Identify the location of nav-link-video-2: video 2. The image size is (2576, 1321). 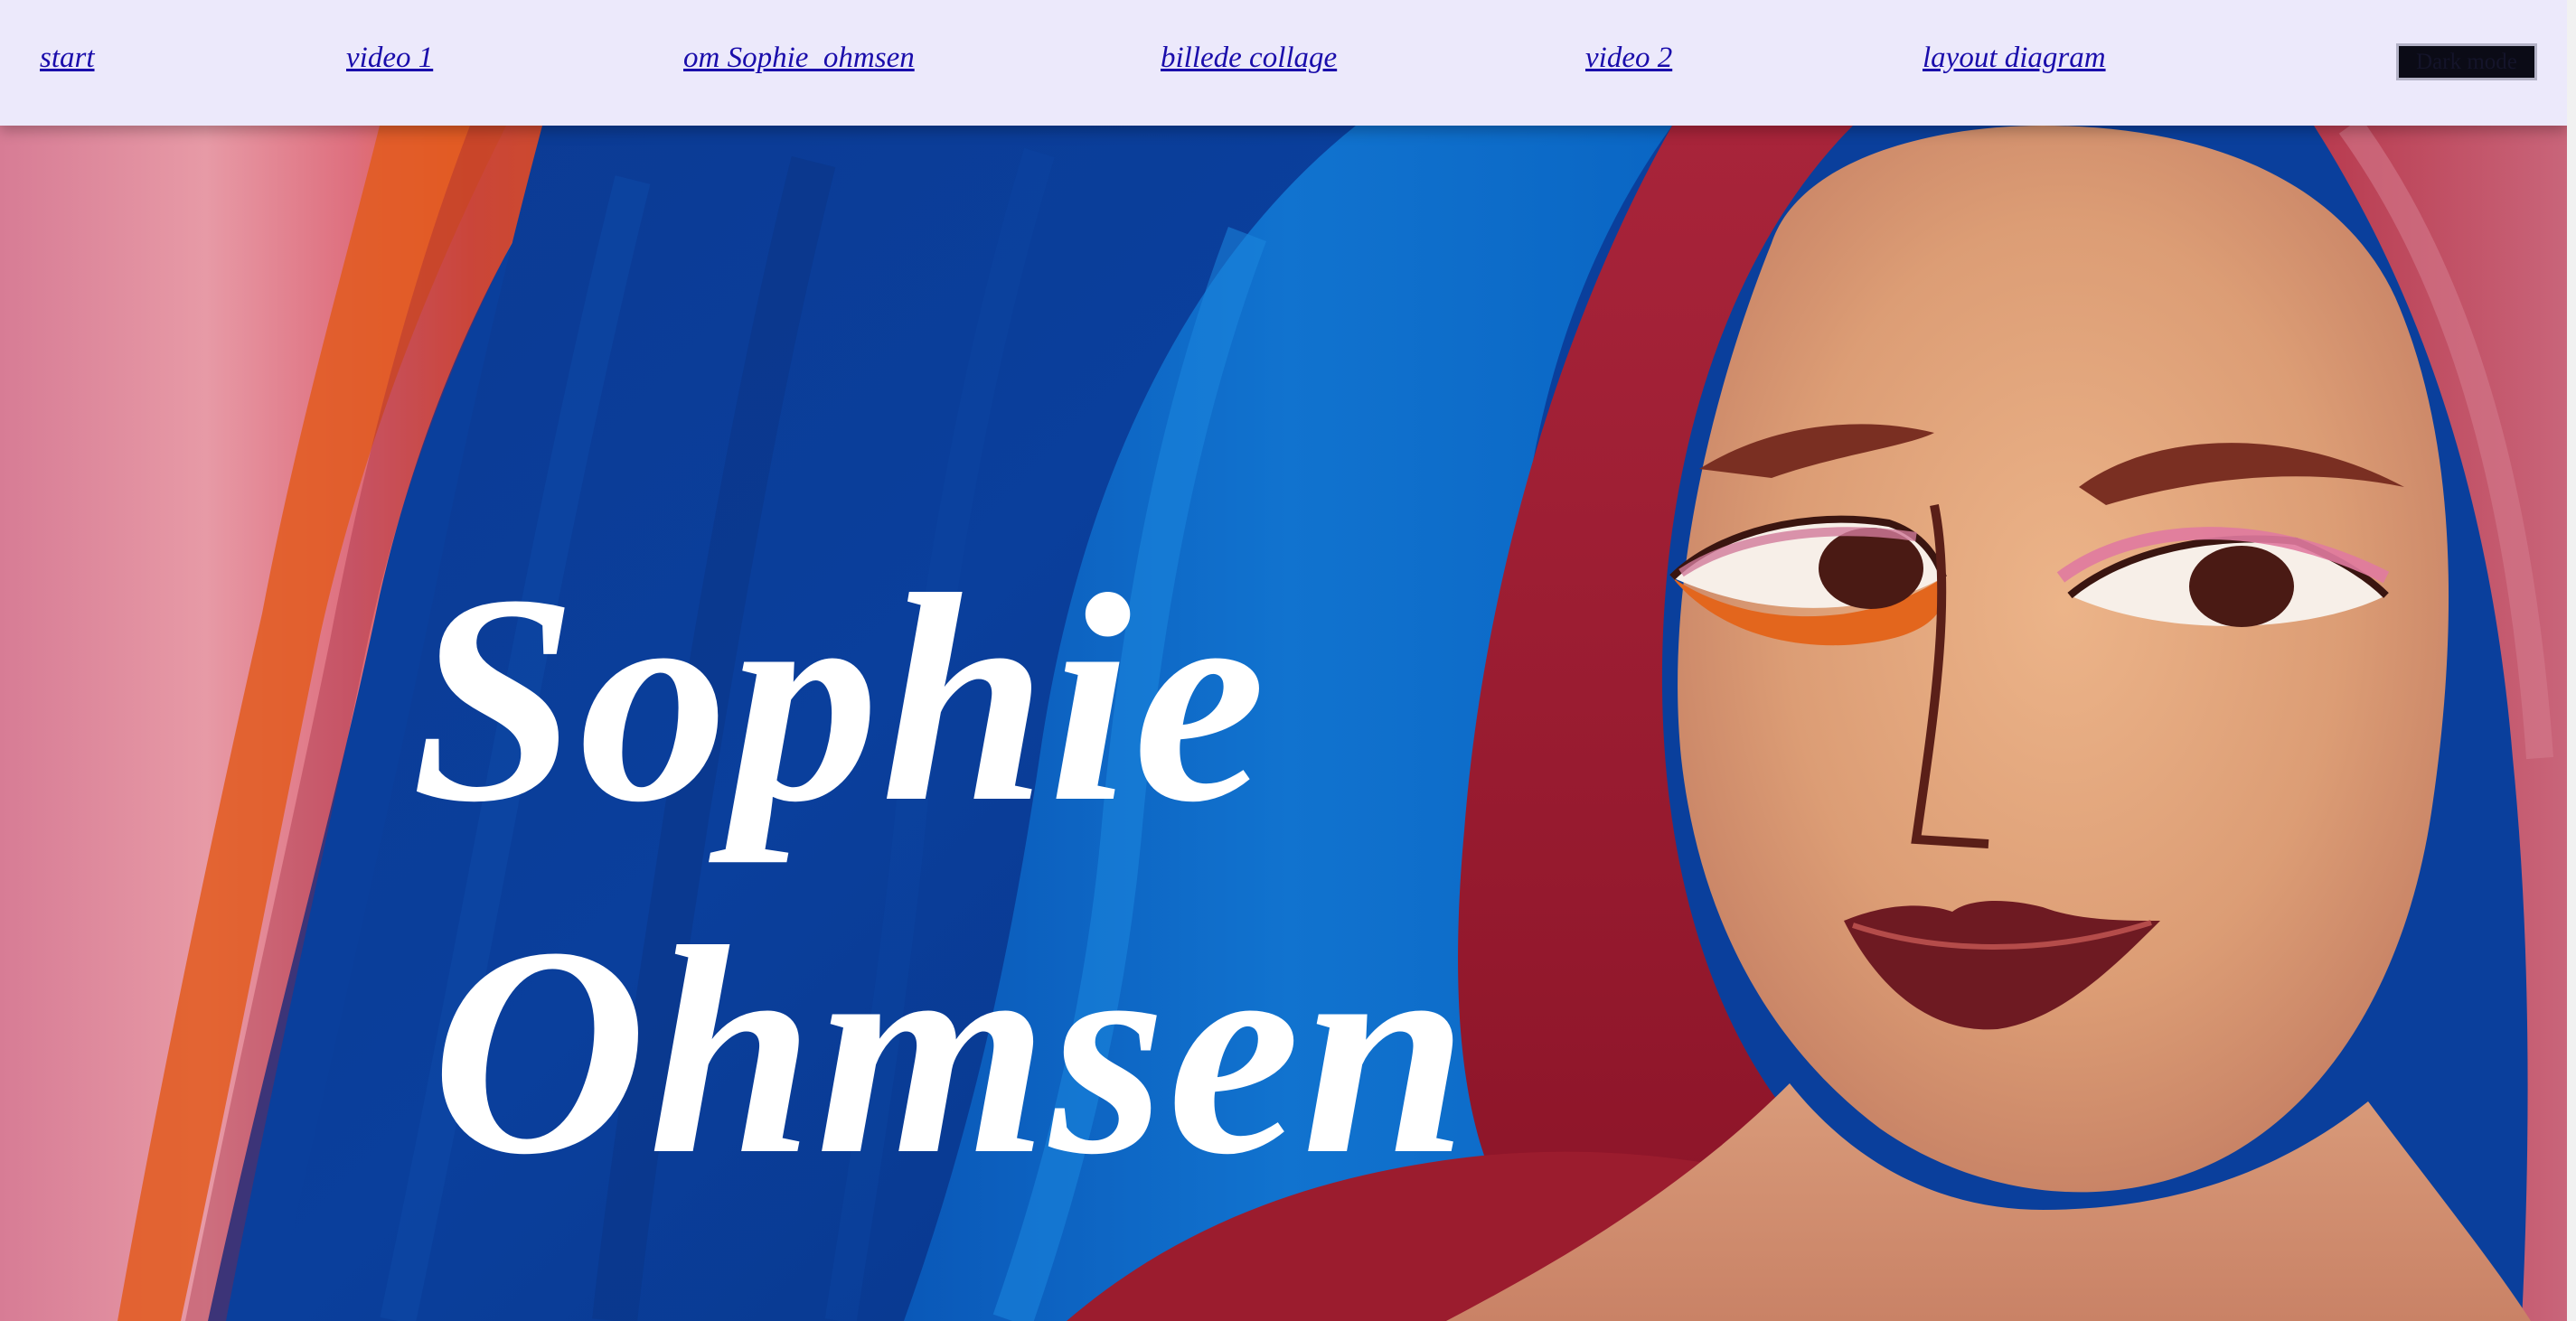
(1629, 58).